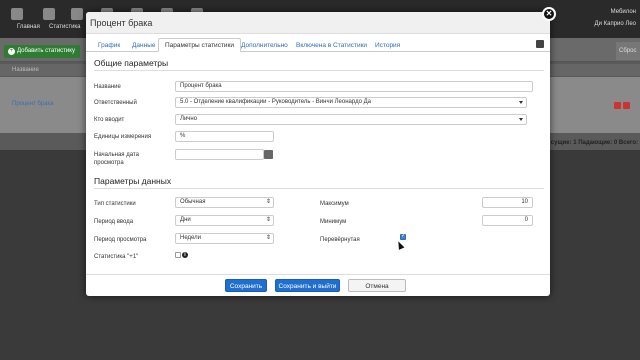 The image size is (640, 360). I want to click on close-icon: ✕, so click(549, 14).